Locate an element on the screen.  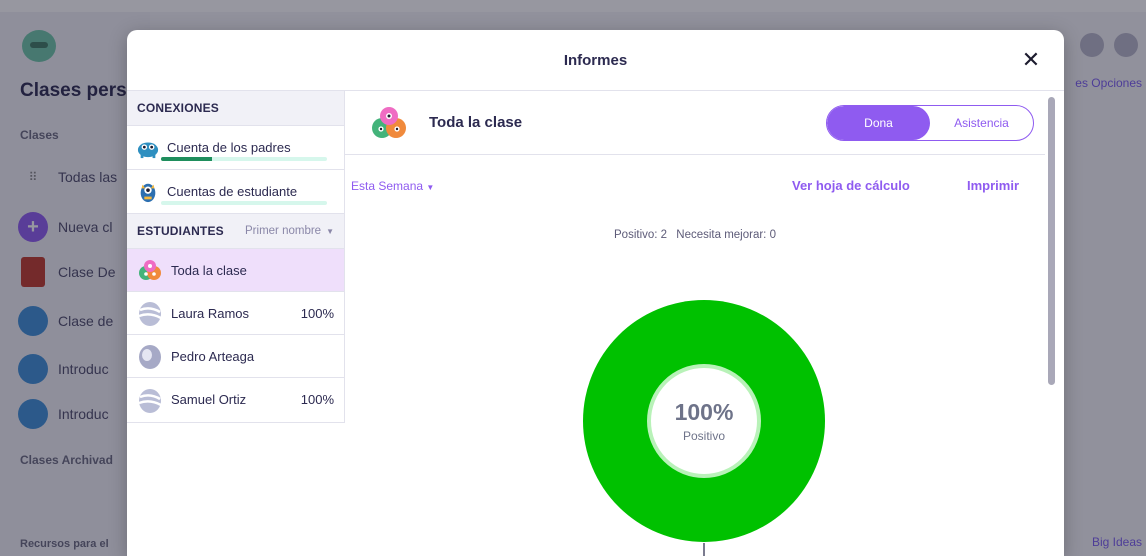
needs-work-count: Necesita mejorar: 0 is located at coordinates (726, 235).